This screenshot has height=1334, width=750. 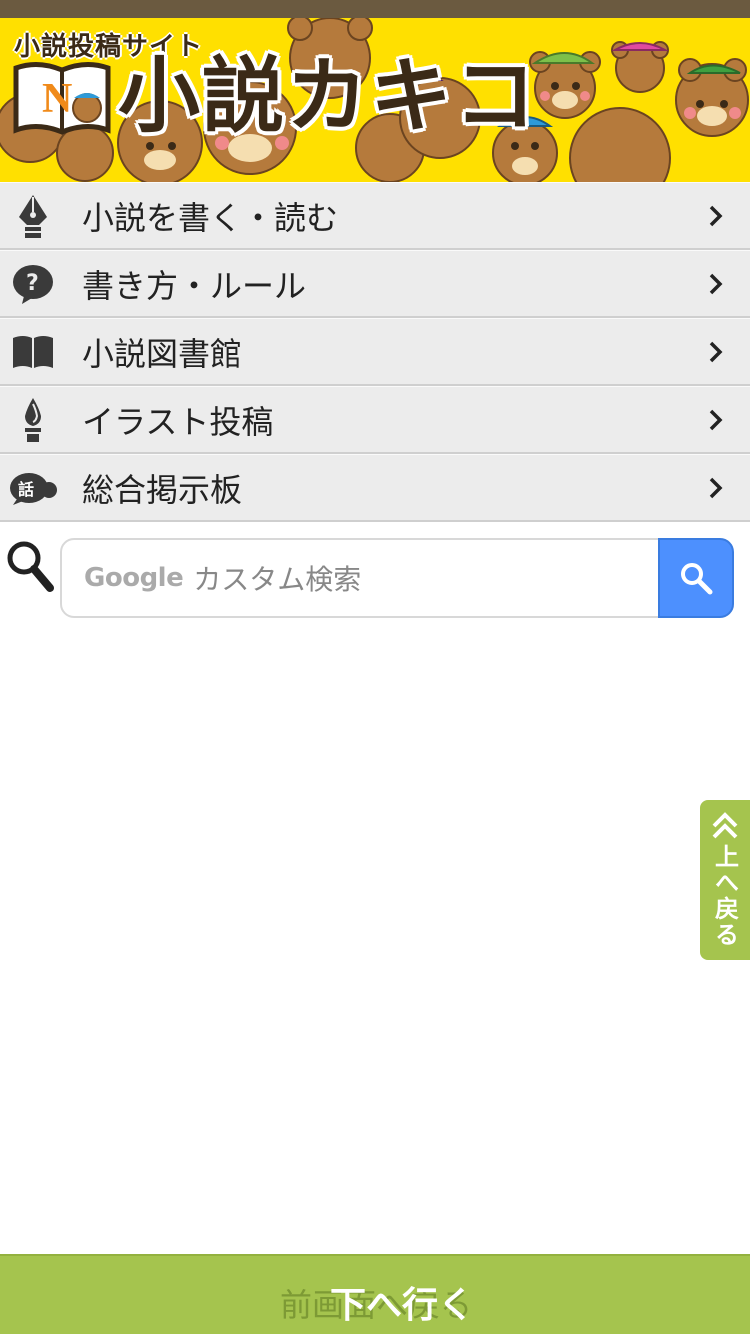 I want to click on double-chevron-up-icon, so click(x=725, y=825).